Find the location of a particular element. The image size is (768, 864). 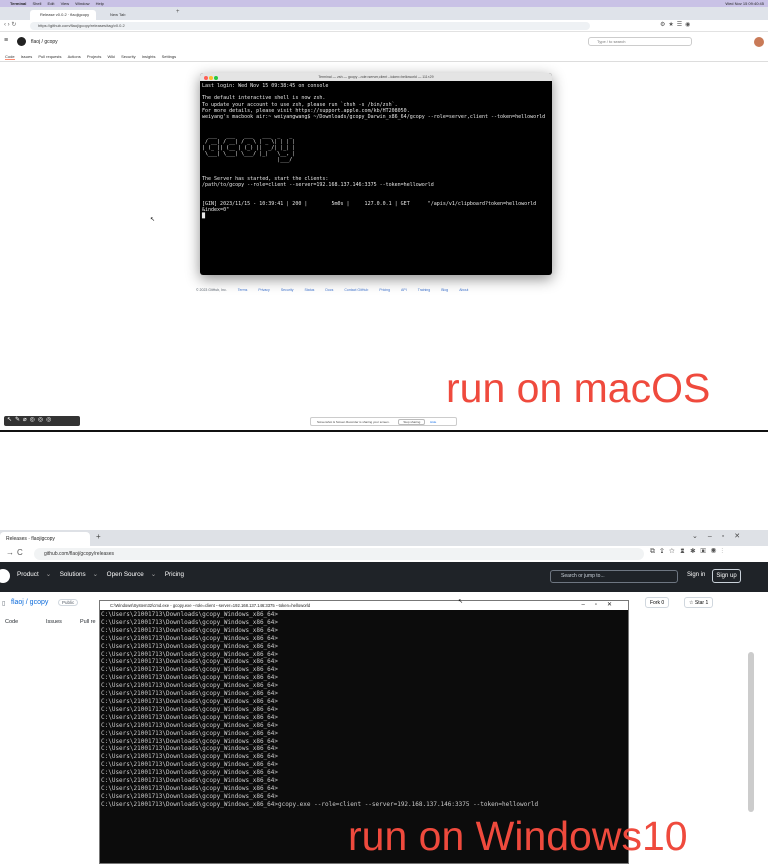

mac-back-icon: ‹ › ↻ is located at coordinates (10, 24).